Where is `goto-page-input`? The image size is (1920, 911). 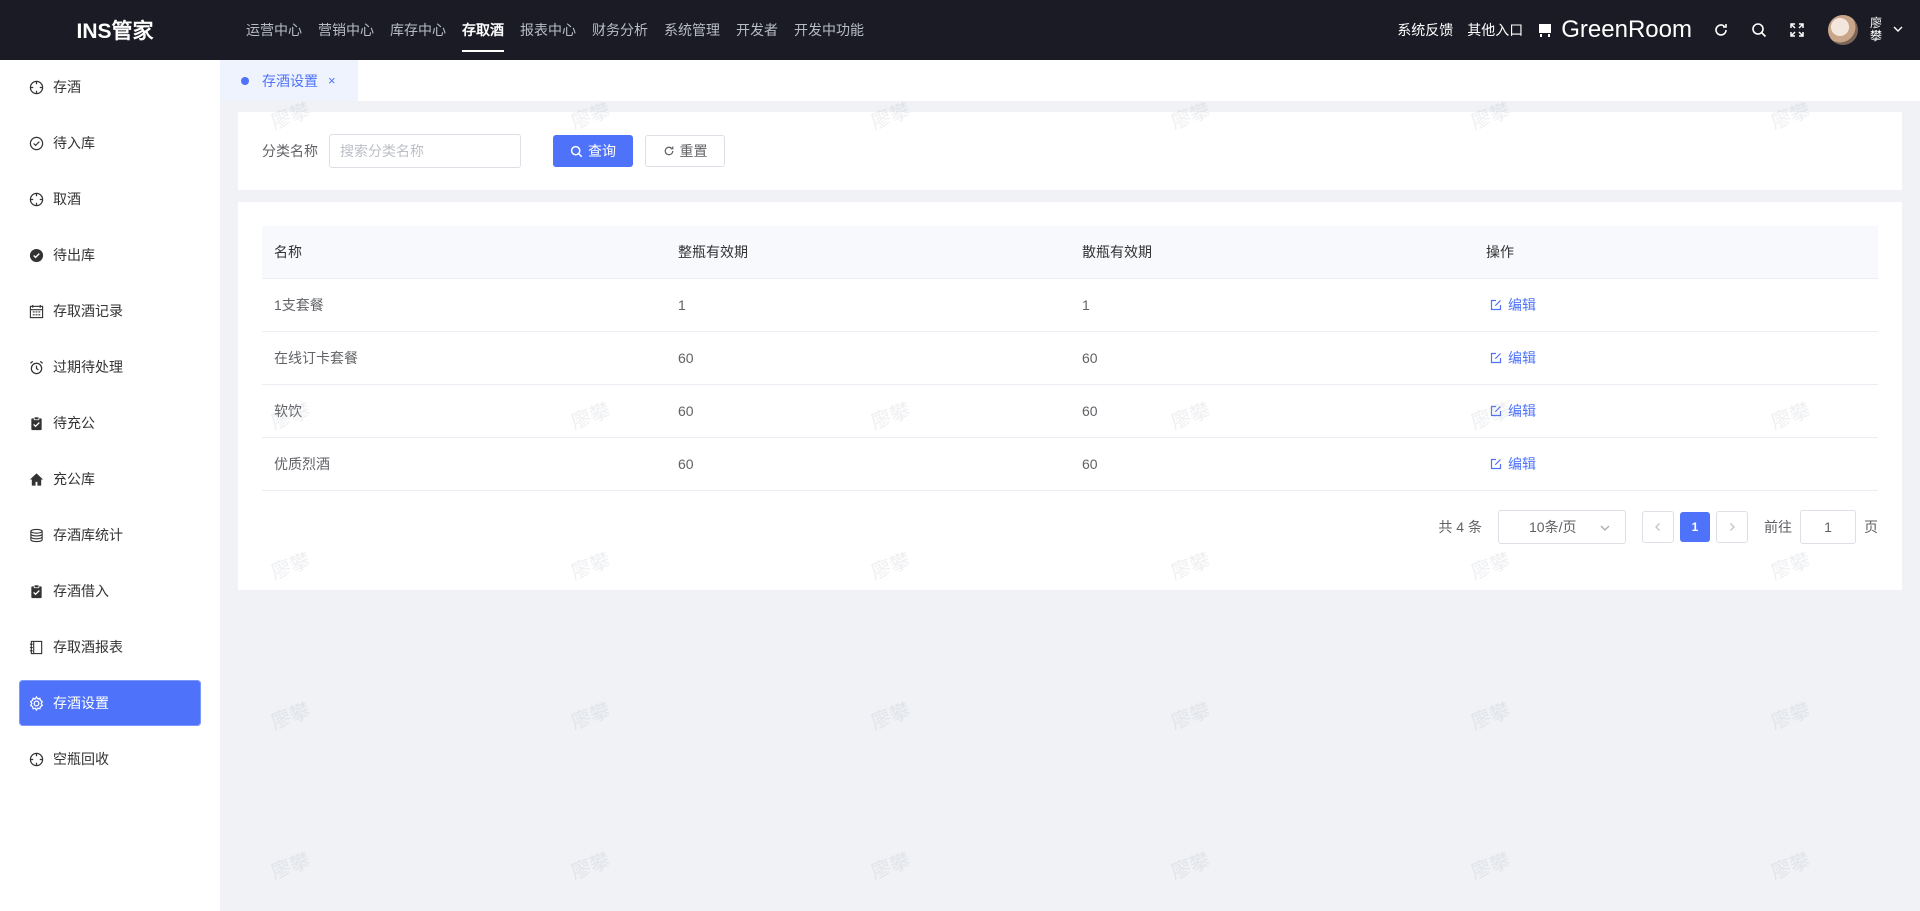
goto-page-input is located at coordinates (1828, 527).